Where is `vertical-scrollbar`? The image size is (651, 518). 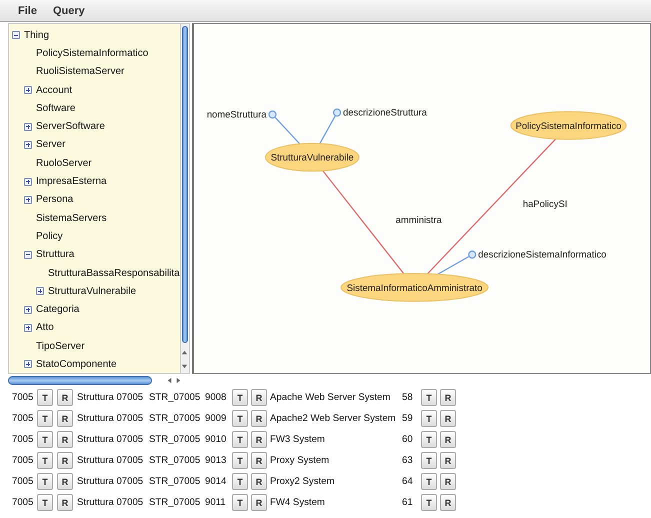
vertical-scrollbar is located at coordinates (184, 198).